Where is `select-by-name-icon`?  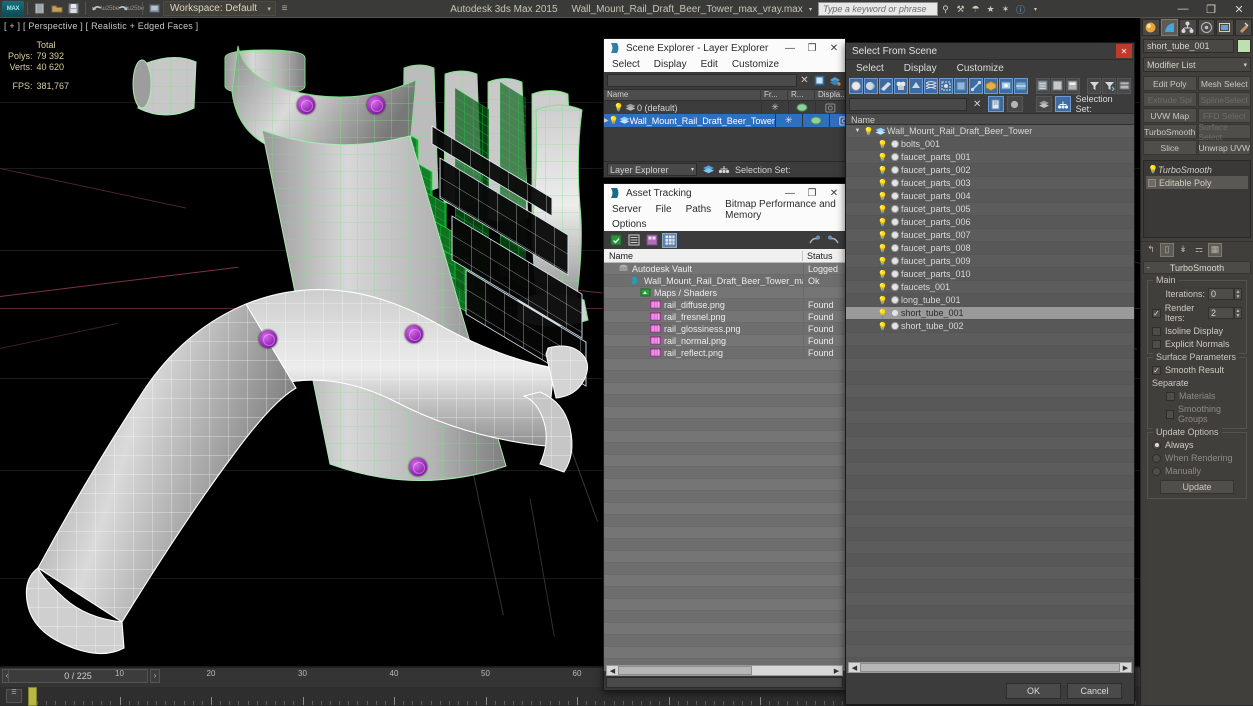
select-by-name-icon is located at coordinates (995, 104).